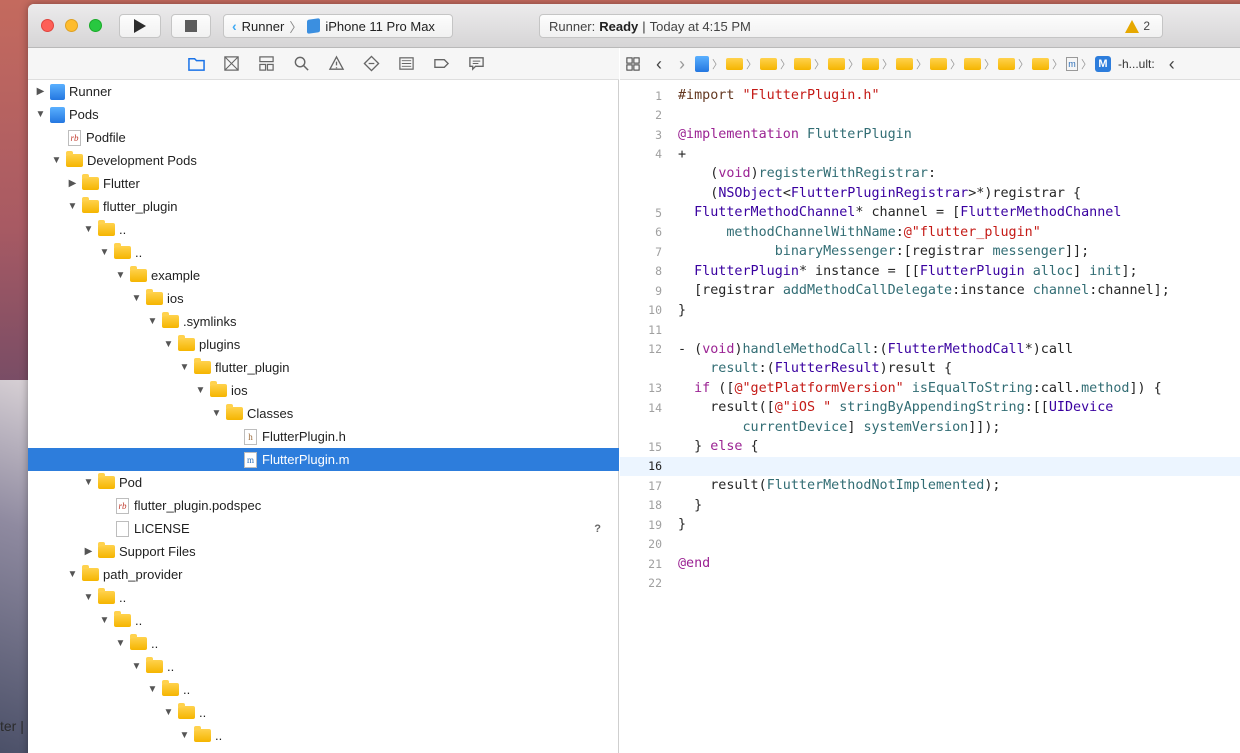 This screenshot has width=1240, height=753. What do you see at coordinates (930, 311) in the screenshot?
I see `code-line: 10}` at bounding box center [930, 311].